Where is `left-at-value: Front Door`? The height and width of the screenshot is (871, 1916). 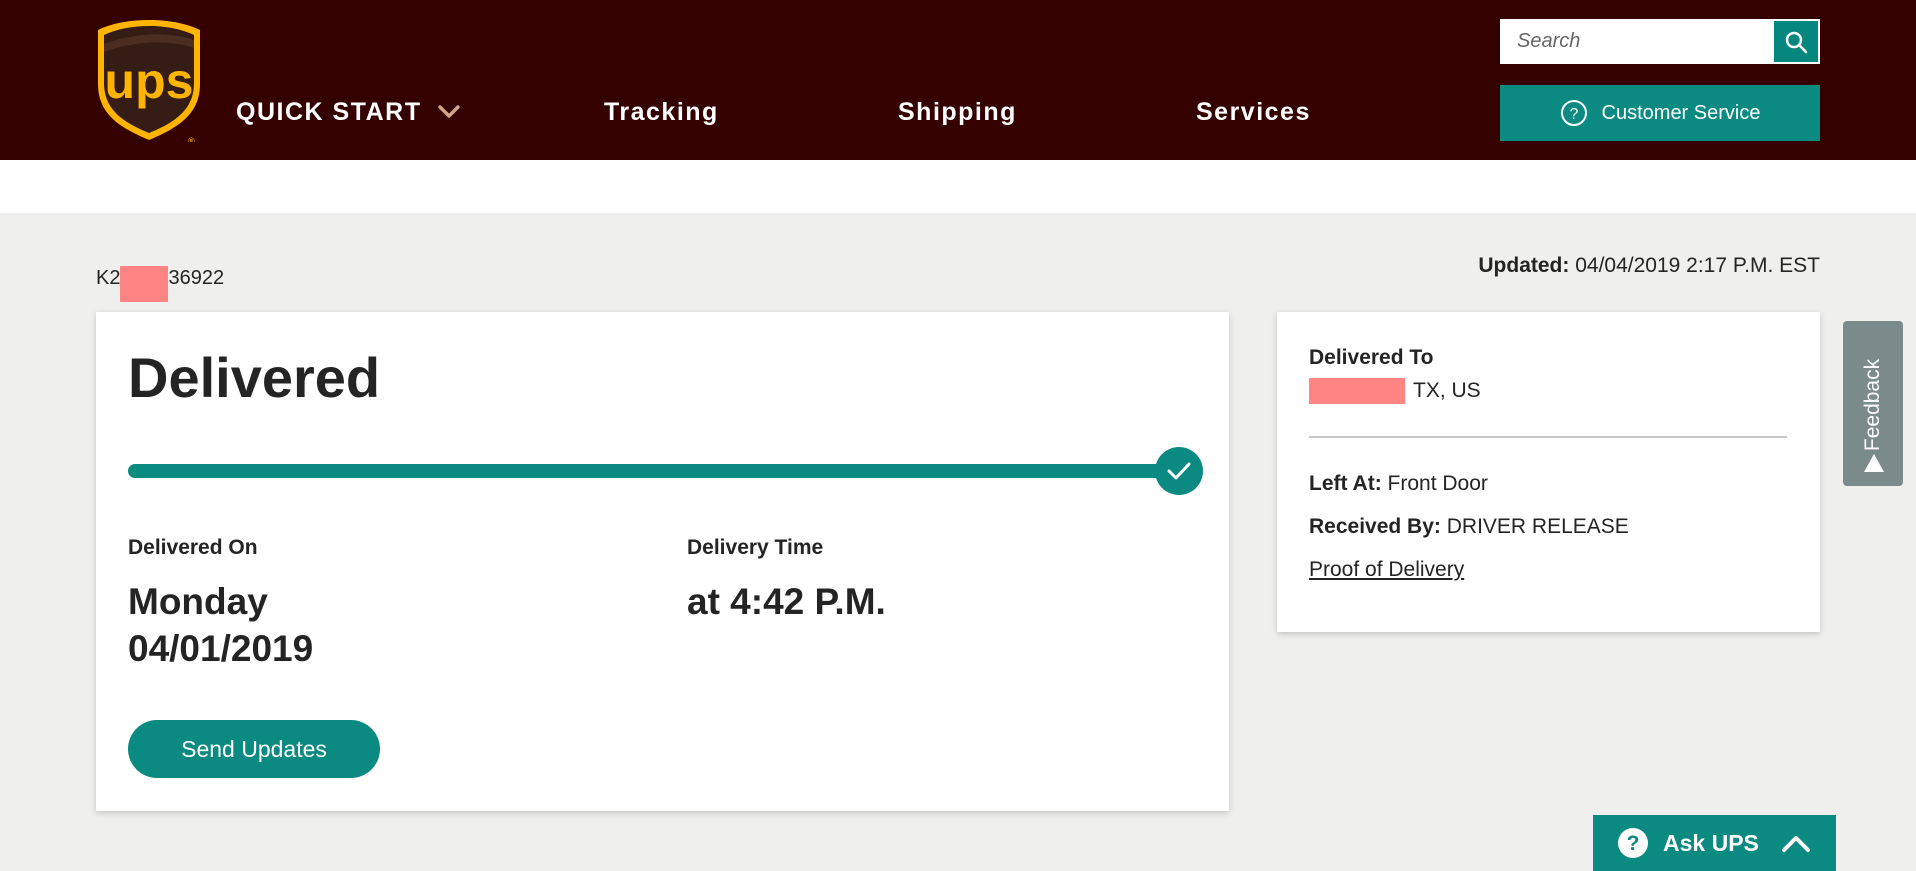
left-at-value: Front Door is located at coordinates (1437, 483).